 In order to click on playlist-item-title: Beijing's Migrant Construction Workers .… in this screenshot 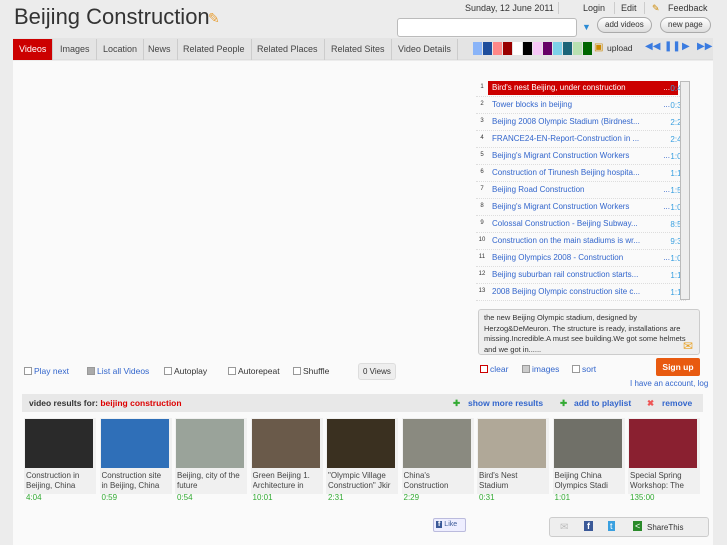, I will do `click(581, 206)`.